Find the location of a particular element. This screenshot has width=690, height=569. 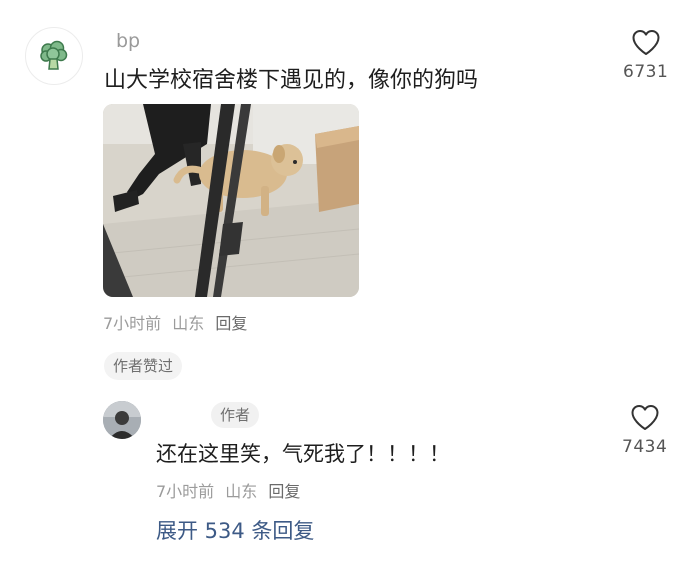

expand-replies-link: 展开 534 条回复 is located at coordinates (235, 530).